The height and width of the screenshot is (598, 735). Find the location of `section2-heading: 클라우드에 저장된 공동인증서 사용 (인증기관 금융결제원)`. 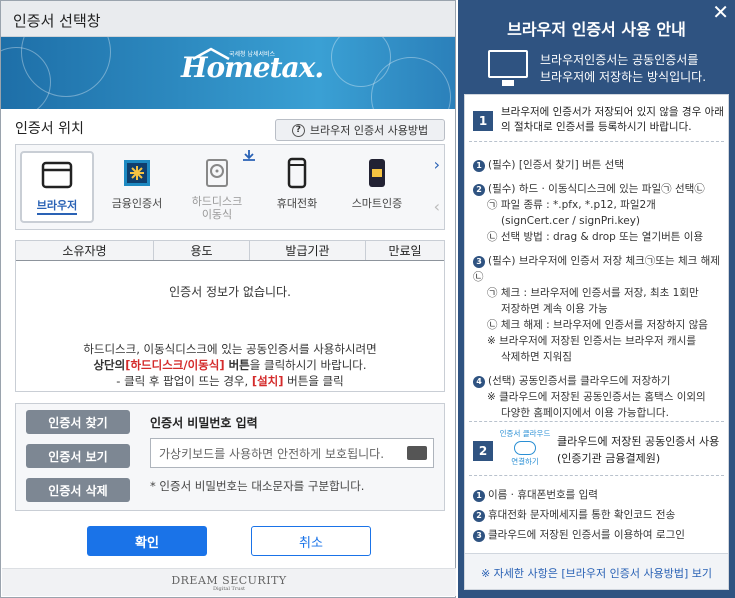

section2-heading: 클라우드에 저장된 공동인증서 사용 (인증기관 금융결제원) is located at coordinates (638, 450).